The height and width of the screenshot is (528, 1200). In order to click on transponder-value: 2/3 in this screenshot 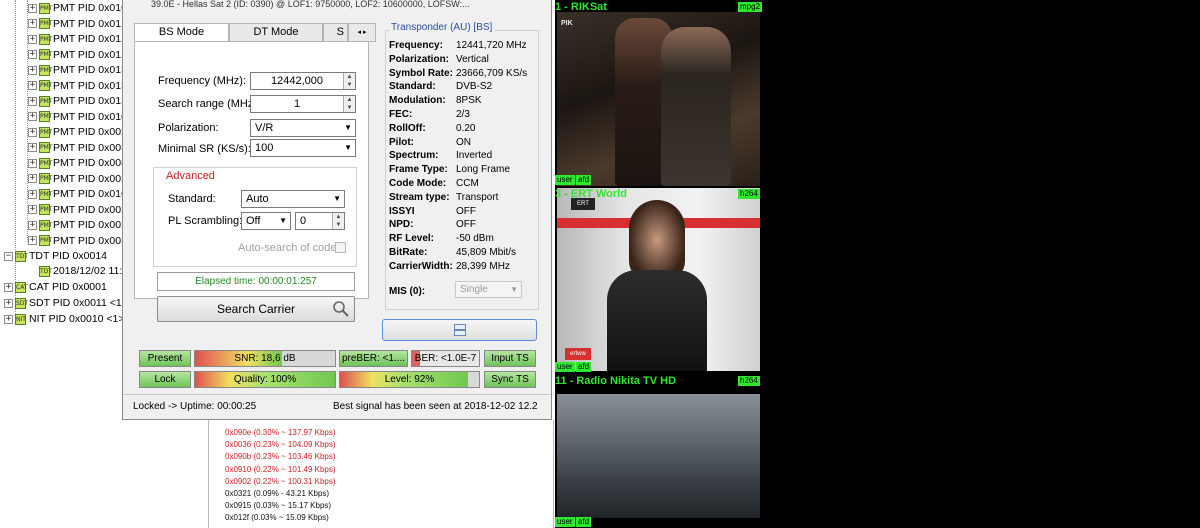, I will do `click(463, 114)`.